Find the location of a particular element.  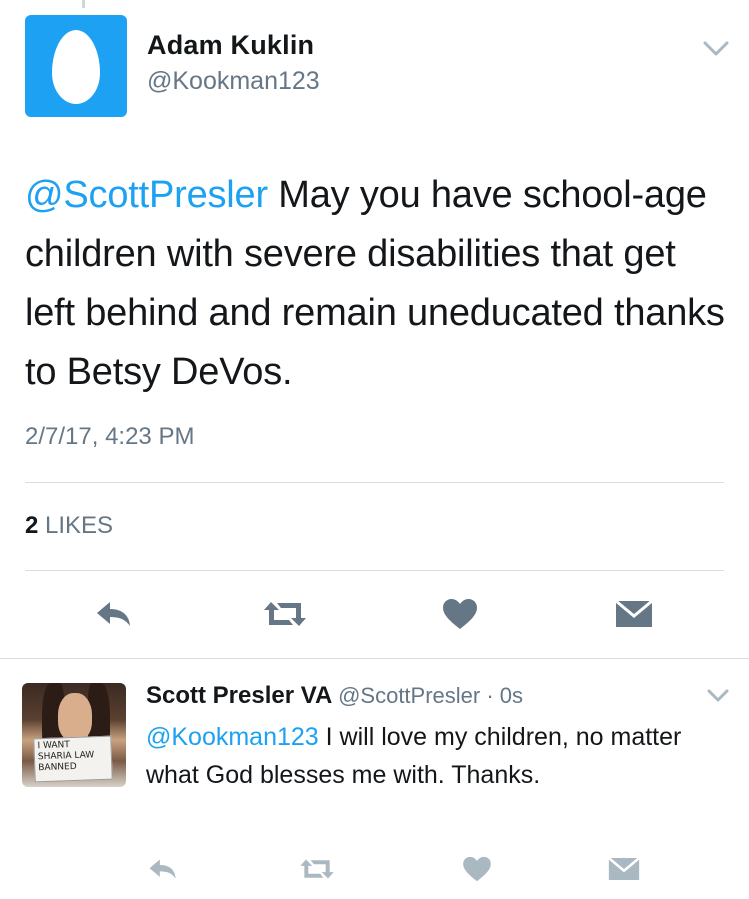

tweet-timestamp: 2/7/17, 4:23 PM is located at coordinates (109, 437).